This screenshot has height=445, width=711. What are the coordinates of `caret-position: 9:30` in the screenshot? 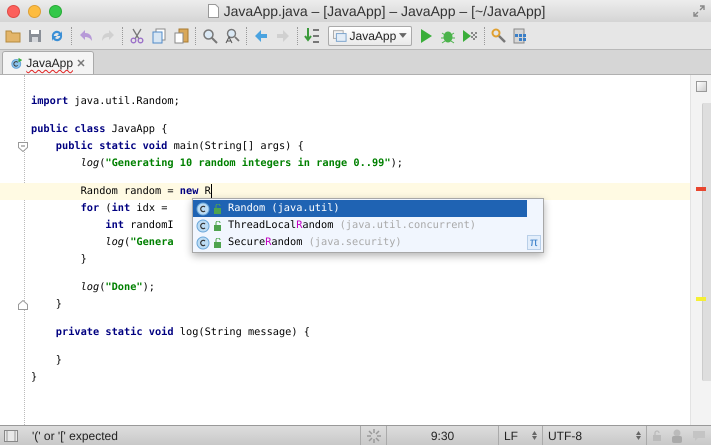 It's located at (442, 435).